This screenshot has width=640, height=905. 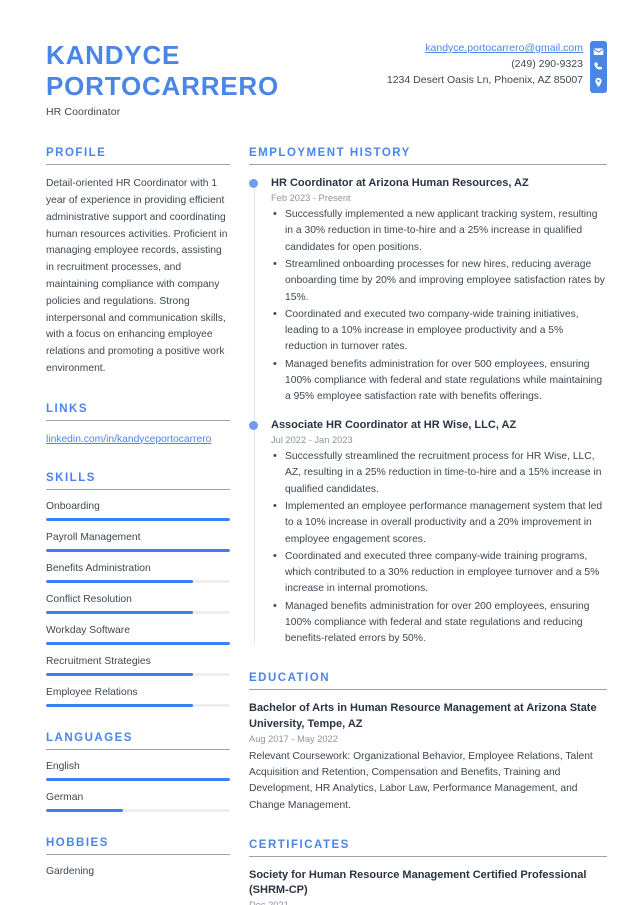 I want to click on envelope-icon, so click(x=598, y=51).